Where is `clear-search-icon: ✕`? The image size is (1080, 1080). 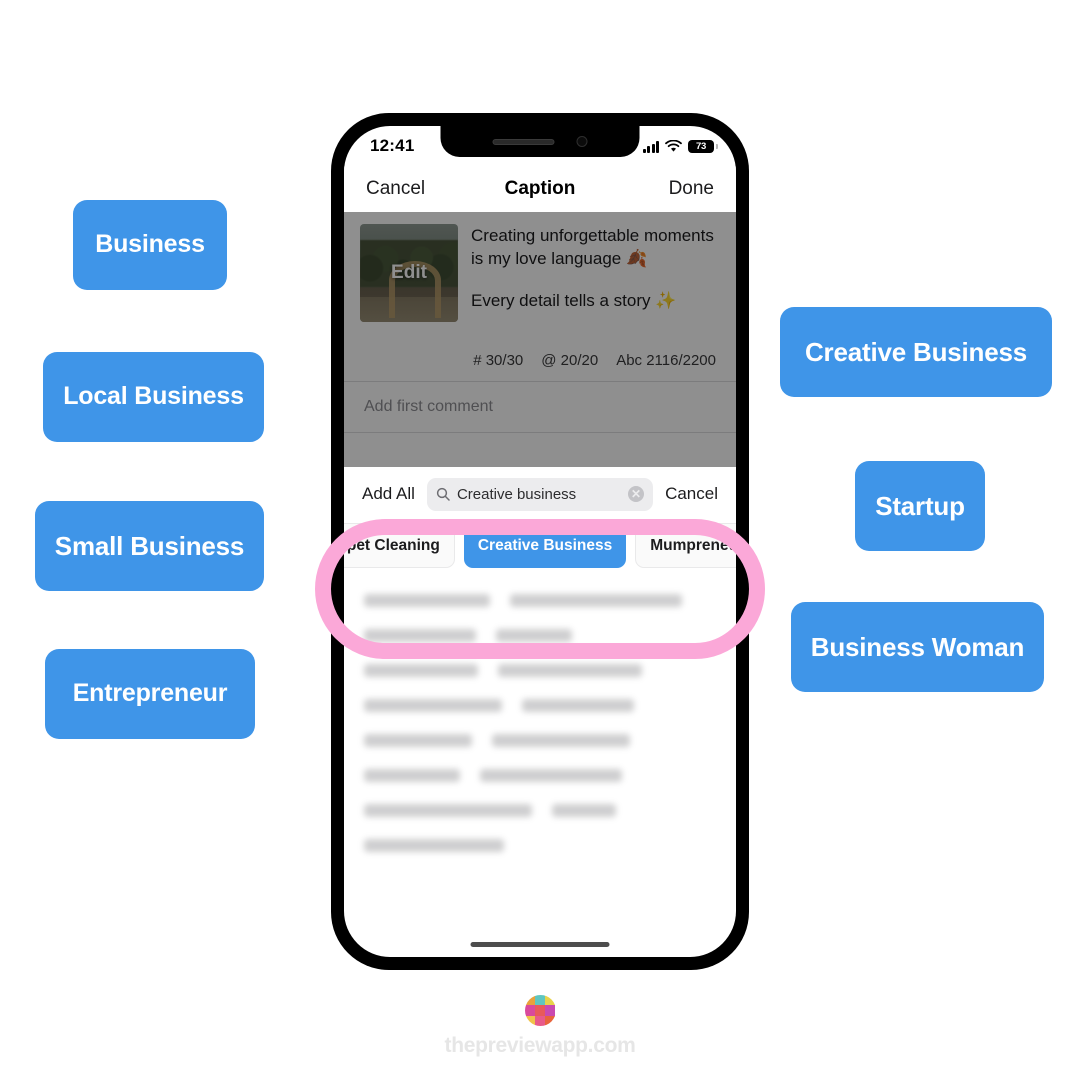
clear-search-icon: ✕ is located at coordinates (636, 494).